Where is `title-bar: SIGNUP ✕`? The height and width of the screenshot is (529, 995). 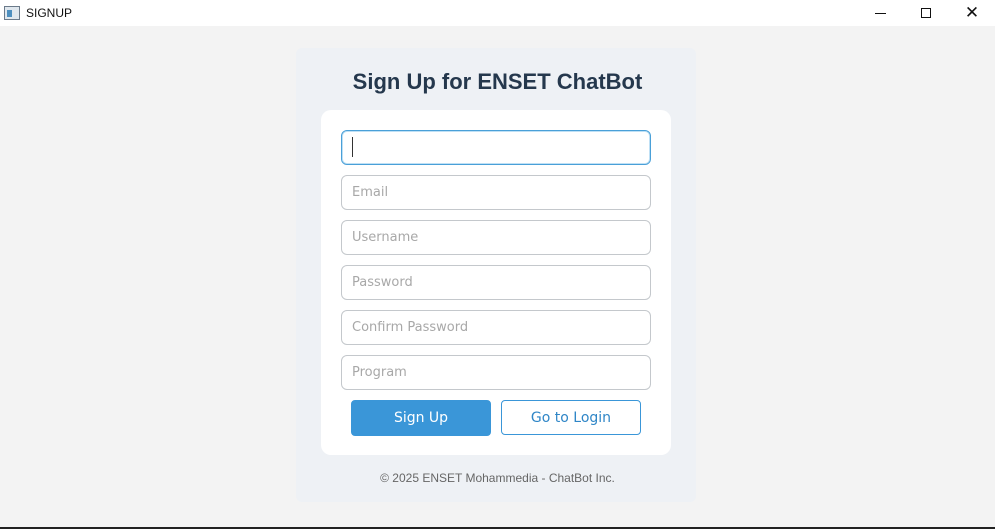 title-bar: SIGNUP ✕ is located at coordinates (497, 13).